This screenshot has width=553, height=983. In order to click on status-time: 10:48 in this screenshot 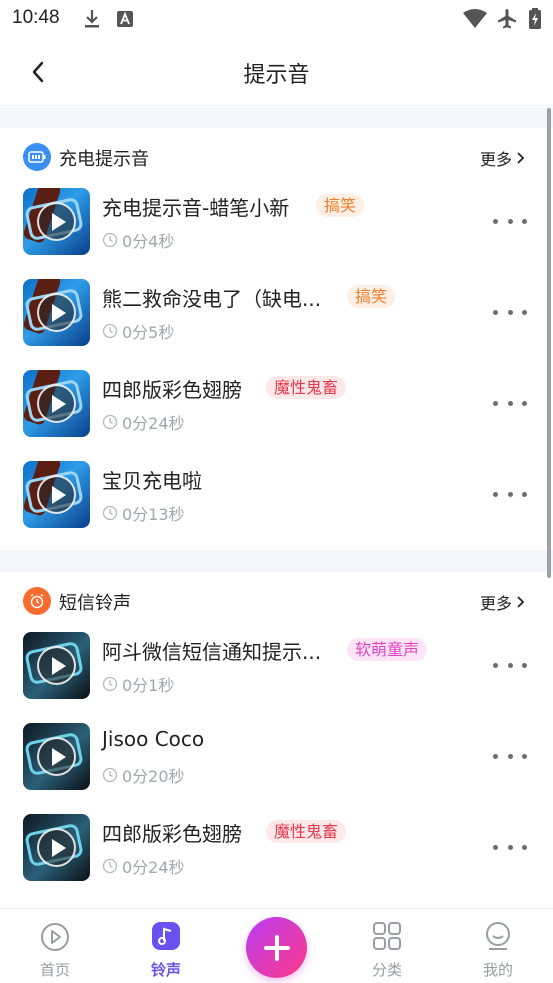, I will do `click(36, 17)`.